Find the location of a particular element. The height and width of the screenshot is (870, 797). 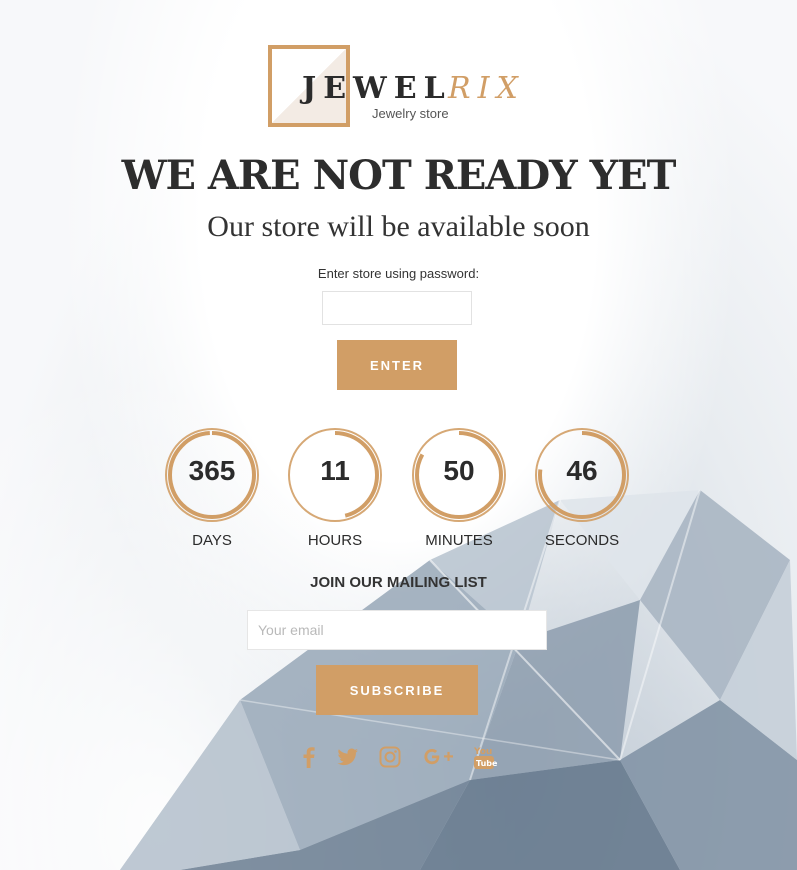

brand-logo: JEWEL RIX Jewelry store is located at coordinates (398, 90).